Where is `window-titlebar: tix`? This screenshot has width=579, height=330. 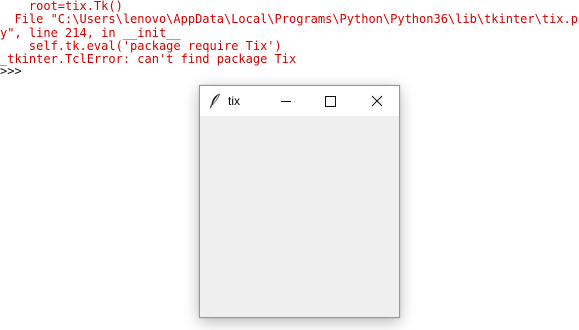
window-titlebar: tix is located at coordinates (299, 101).